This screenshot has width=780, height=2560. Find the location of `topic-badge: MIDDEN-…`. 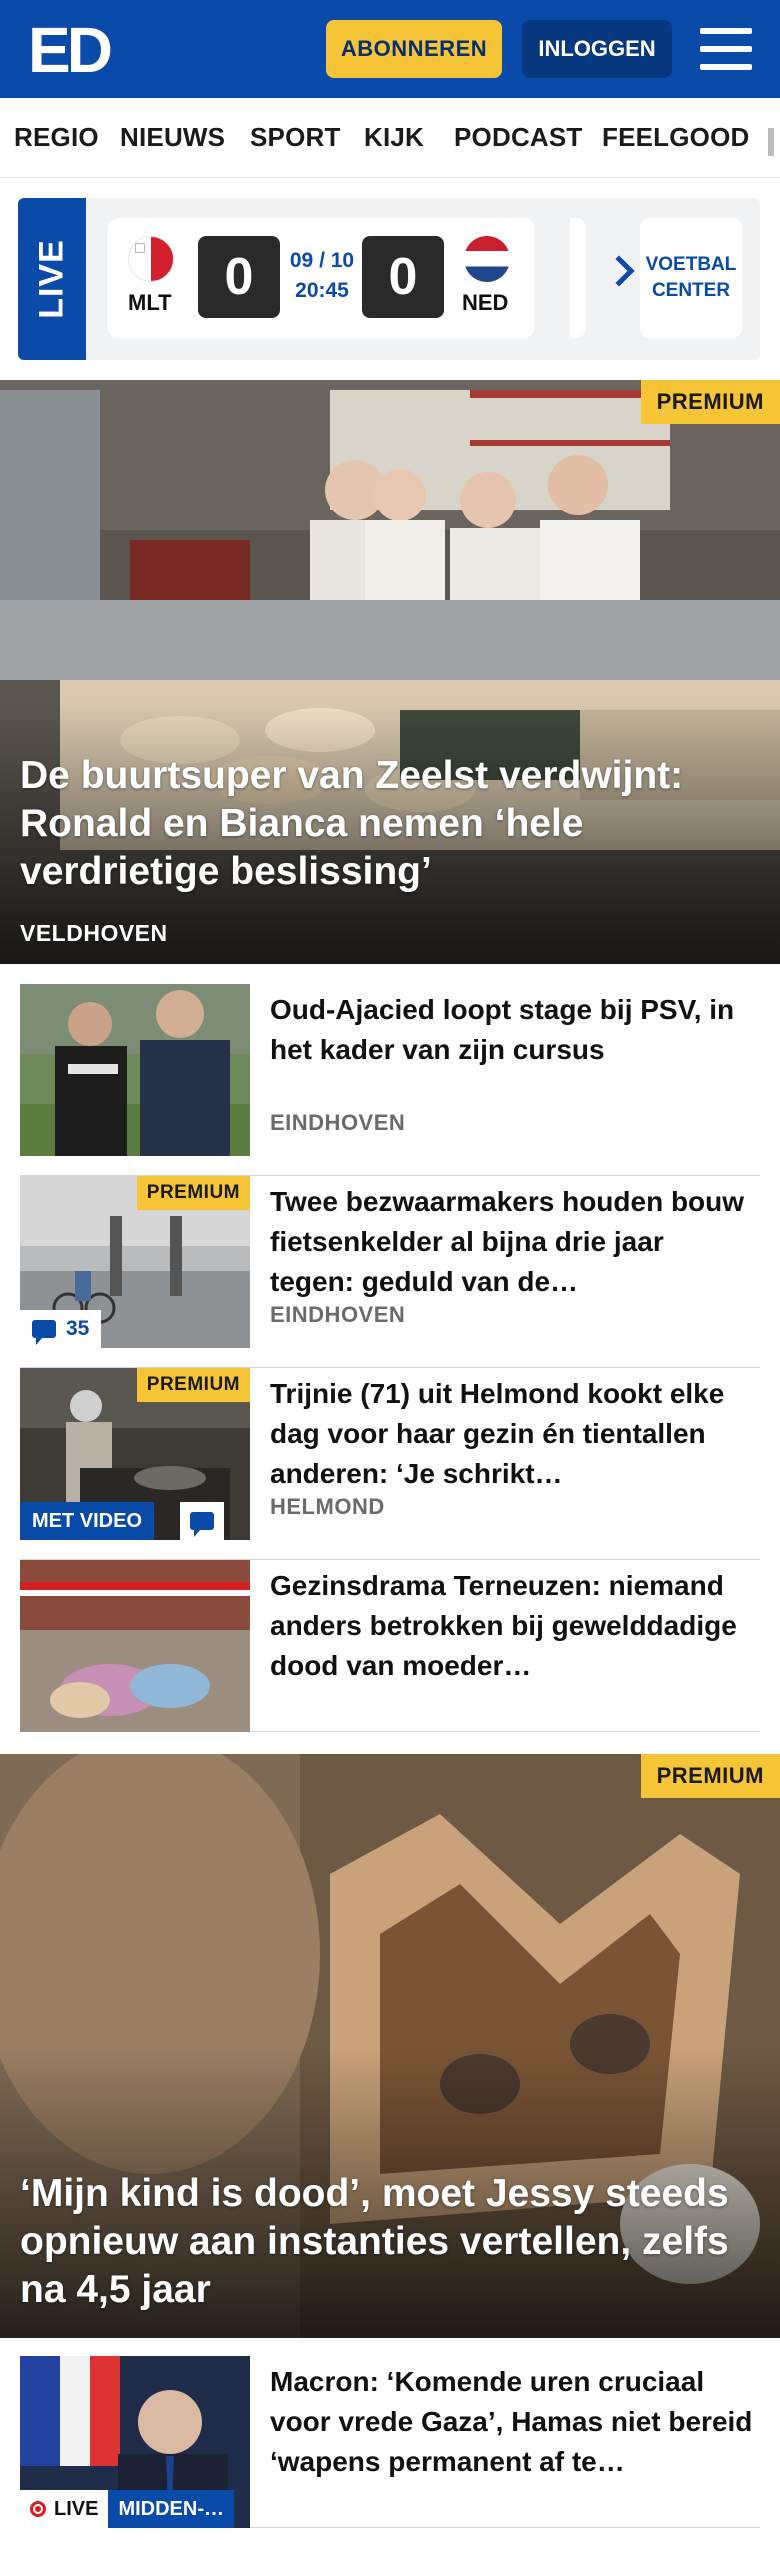

topic-badge: MIDDEN-… is located at coordinates (171, 2509).